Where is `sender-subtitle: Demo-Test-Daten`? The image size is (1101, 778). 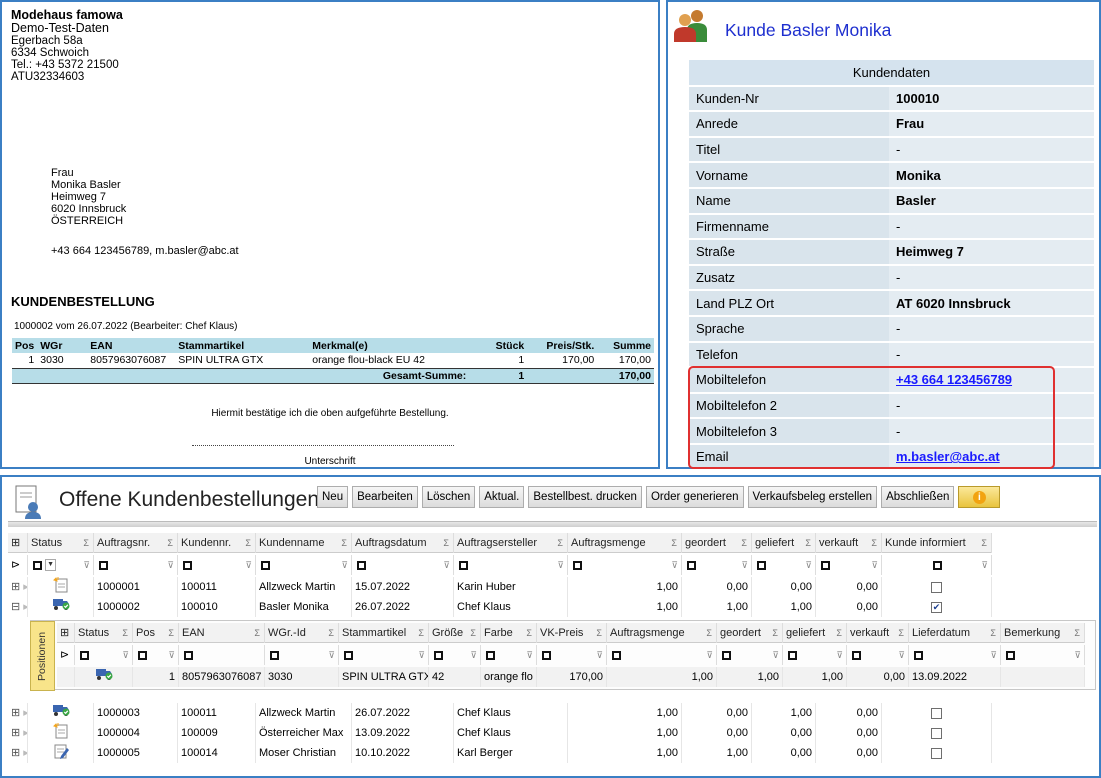 sender-subtitle: Demo-Test-Daten is located at coordinates (60, 28).